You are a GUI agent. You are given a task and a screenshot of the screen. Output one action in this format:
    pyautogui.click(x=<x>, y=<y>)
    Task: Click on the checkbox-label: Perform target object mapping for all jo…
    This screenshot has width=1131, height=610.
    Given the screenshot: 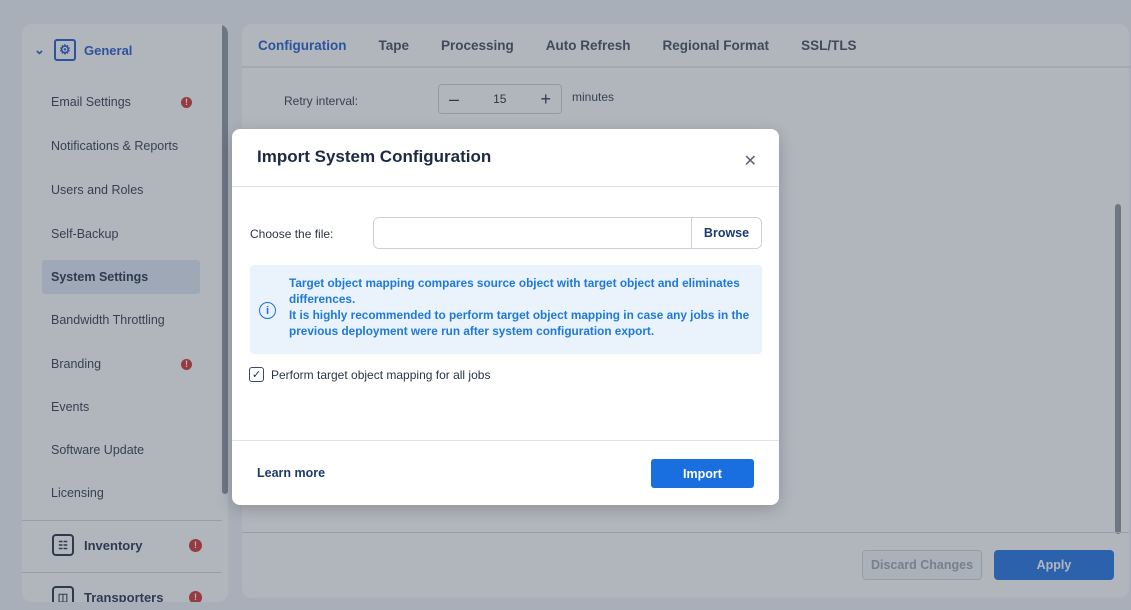 What is the action you would take?
    pyautogui.click(x=381, y=374)
    